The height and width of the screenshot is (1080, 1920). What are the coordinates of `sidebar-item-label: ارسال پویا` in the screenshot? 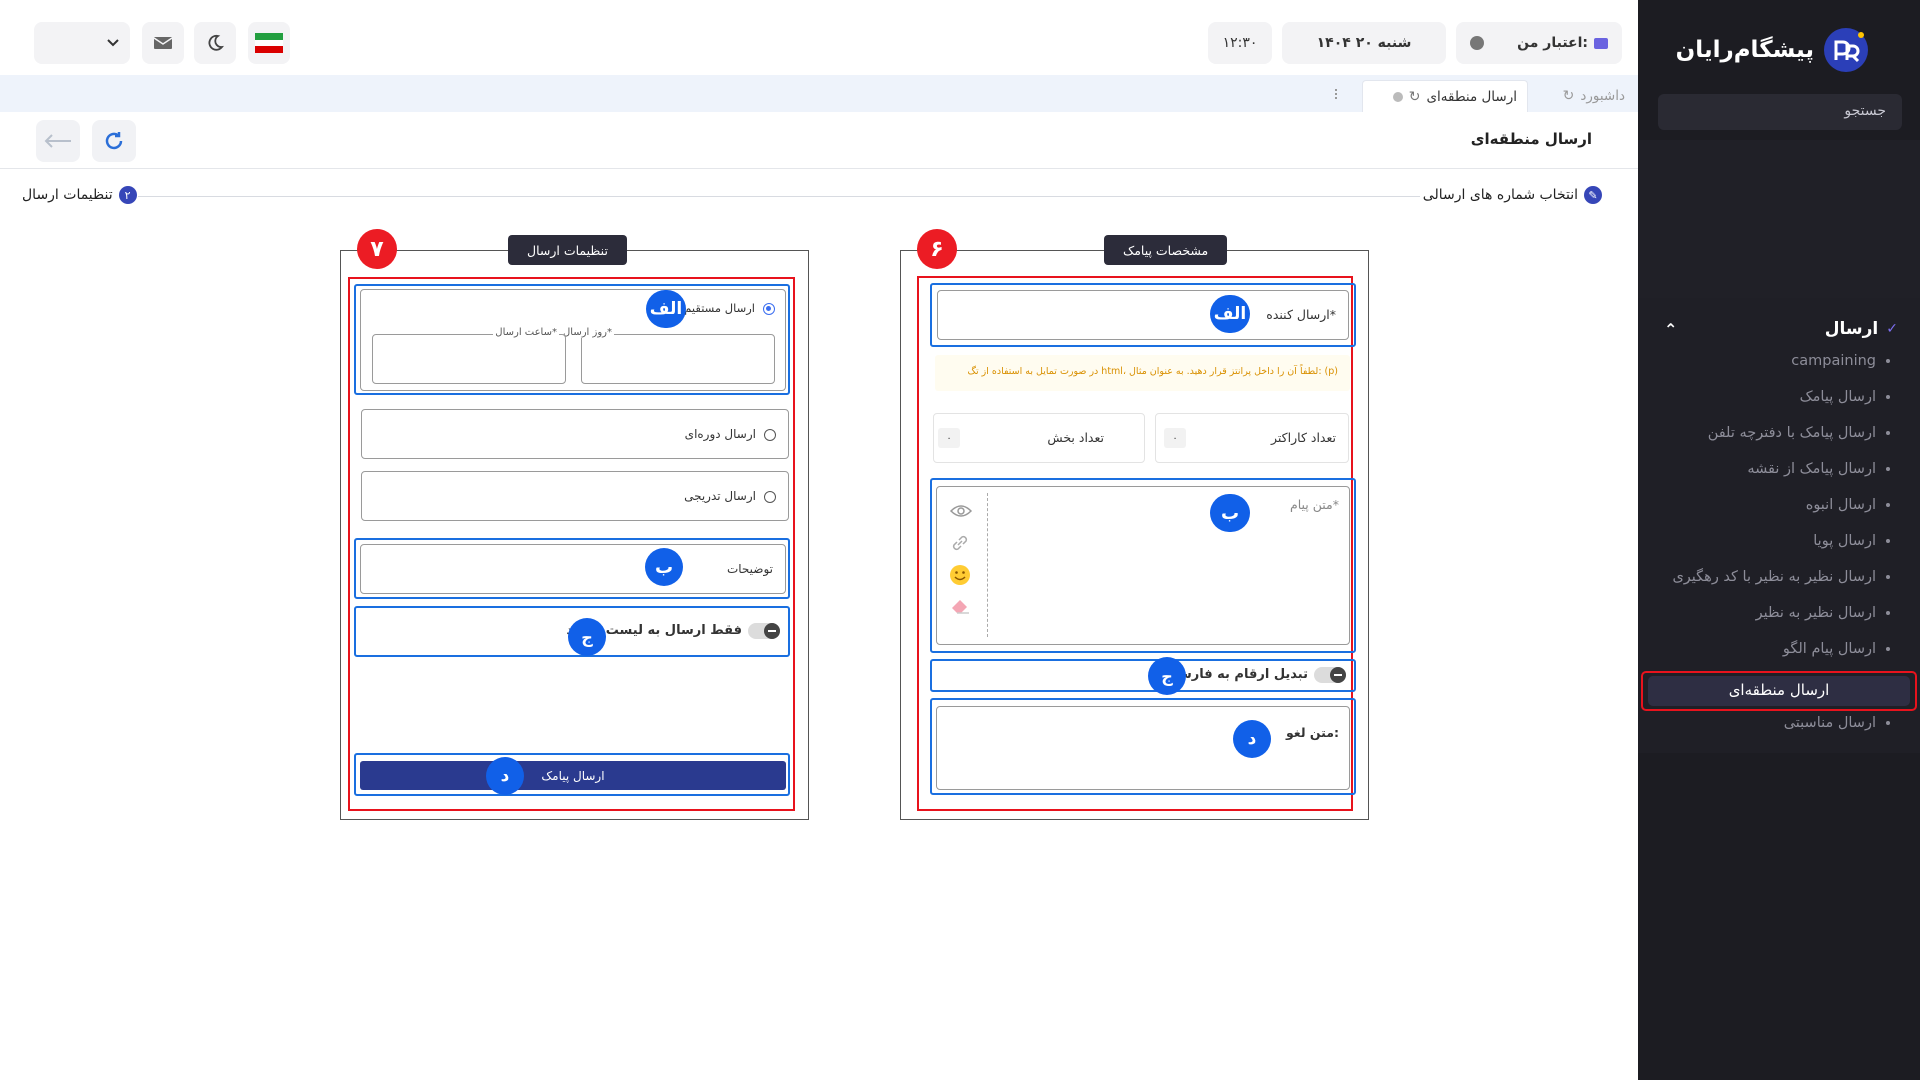 It's located at (1844, 541).